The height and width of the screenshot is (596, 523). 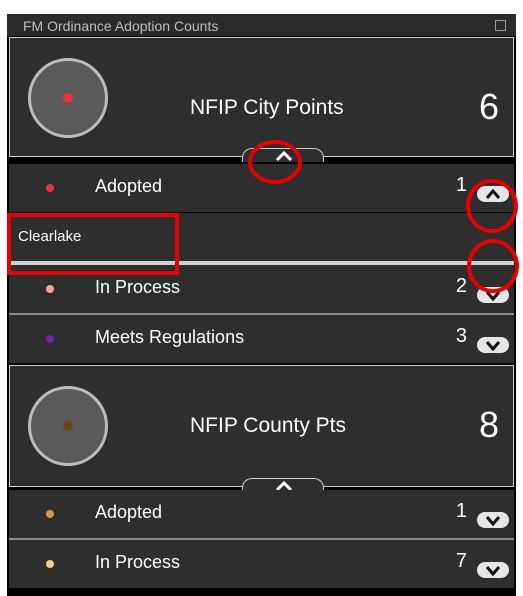 I want to click on list-item-meets-regulations: Meets Regulations 3, so click(x=261, y=339).